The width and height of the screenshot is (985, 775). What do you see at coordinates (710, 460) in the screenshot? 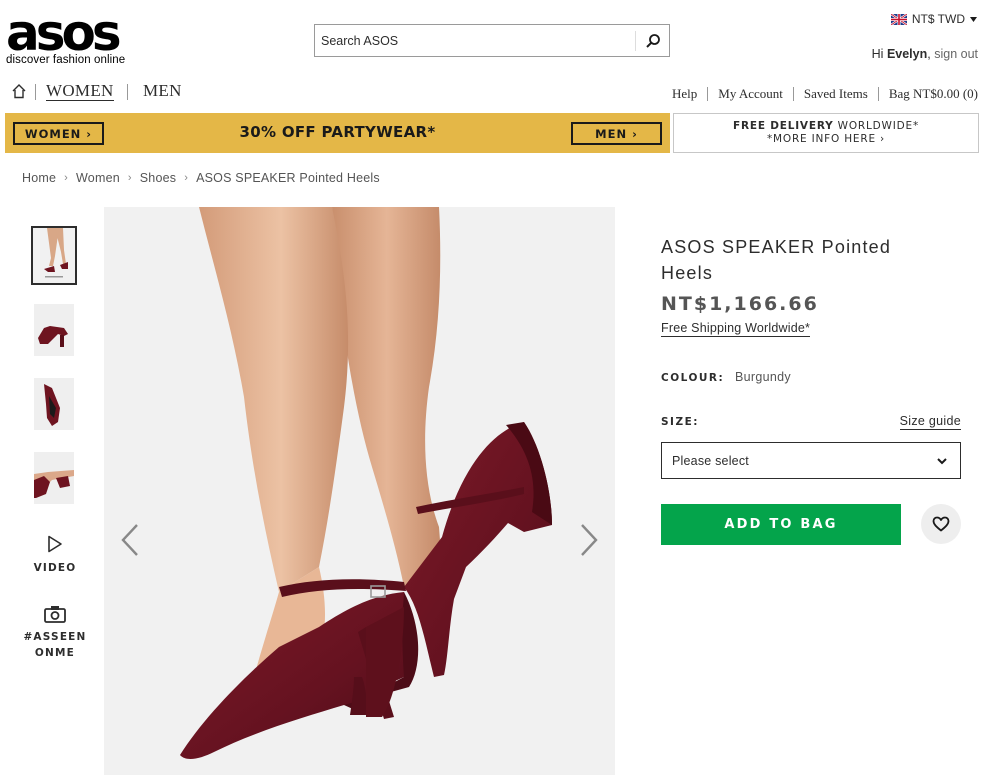
I see `size-select-value: Please select` at bounding box center [710, 460].